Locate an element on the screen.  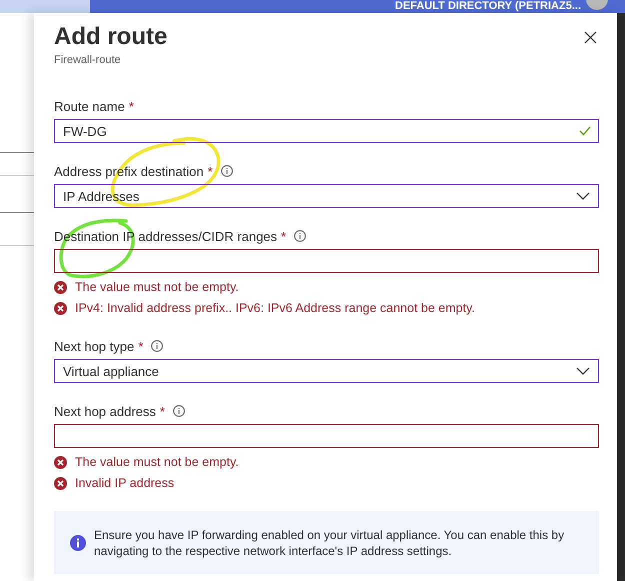
input-field: FW-DG is located at coordinates (326, 131).